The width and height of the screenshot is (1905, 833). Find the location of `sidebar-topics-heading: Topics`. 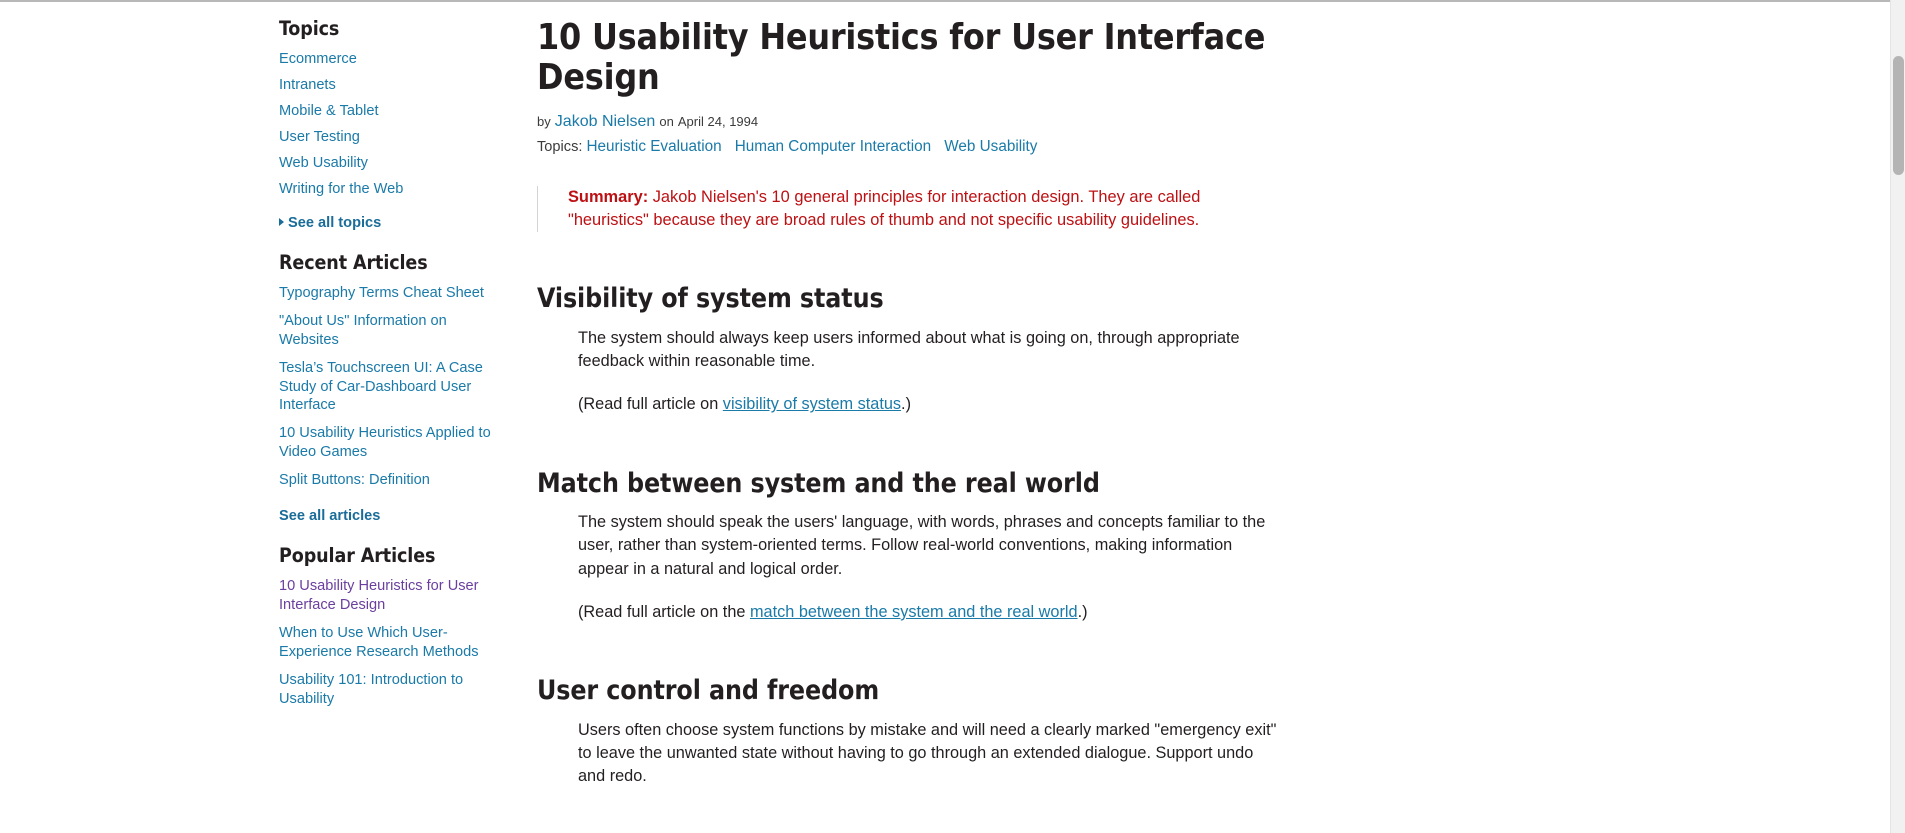

sidebar-topics-heading: Topics is located at coordinates (309, 28).